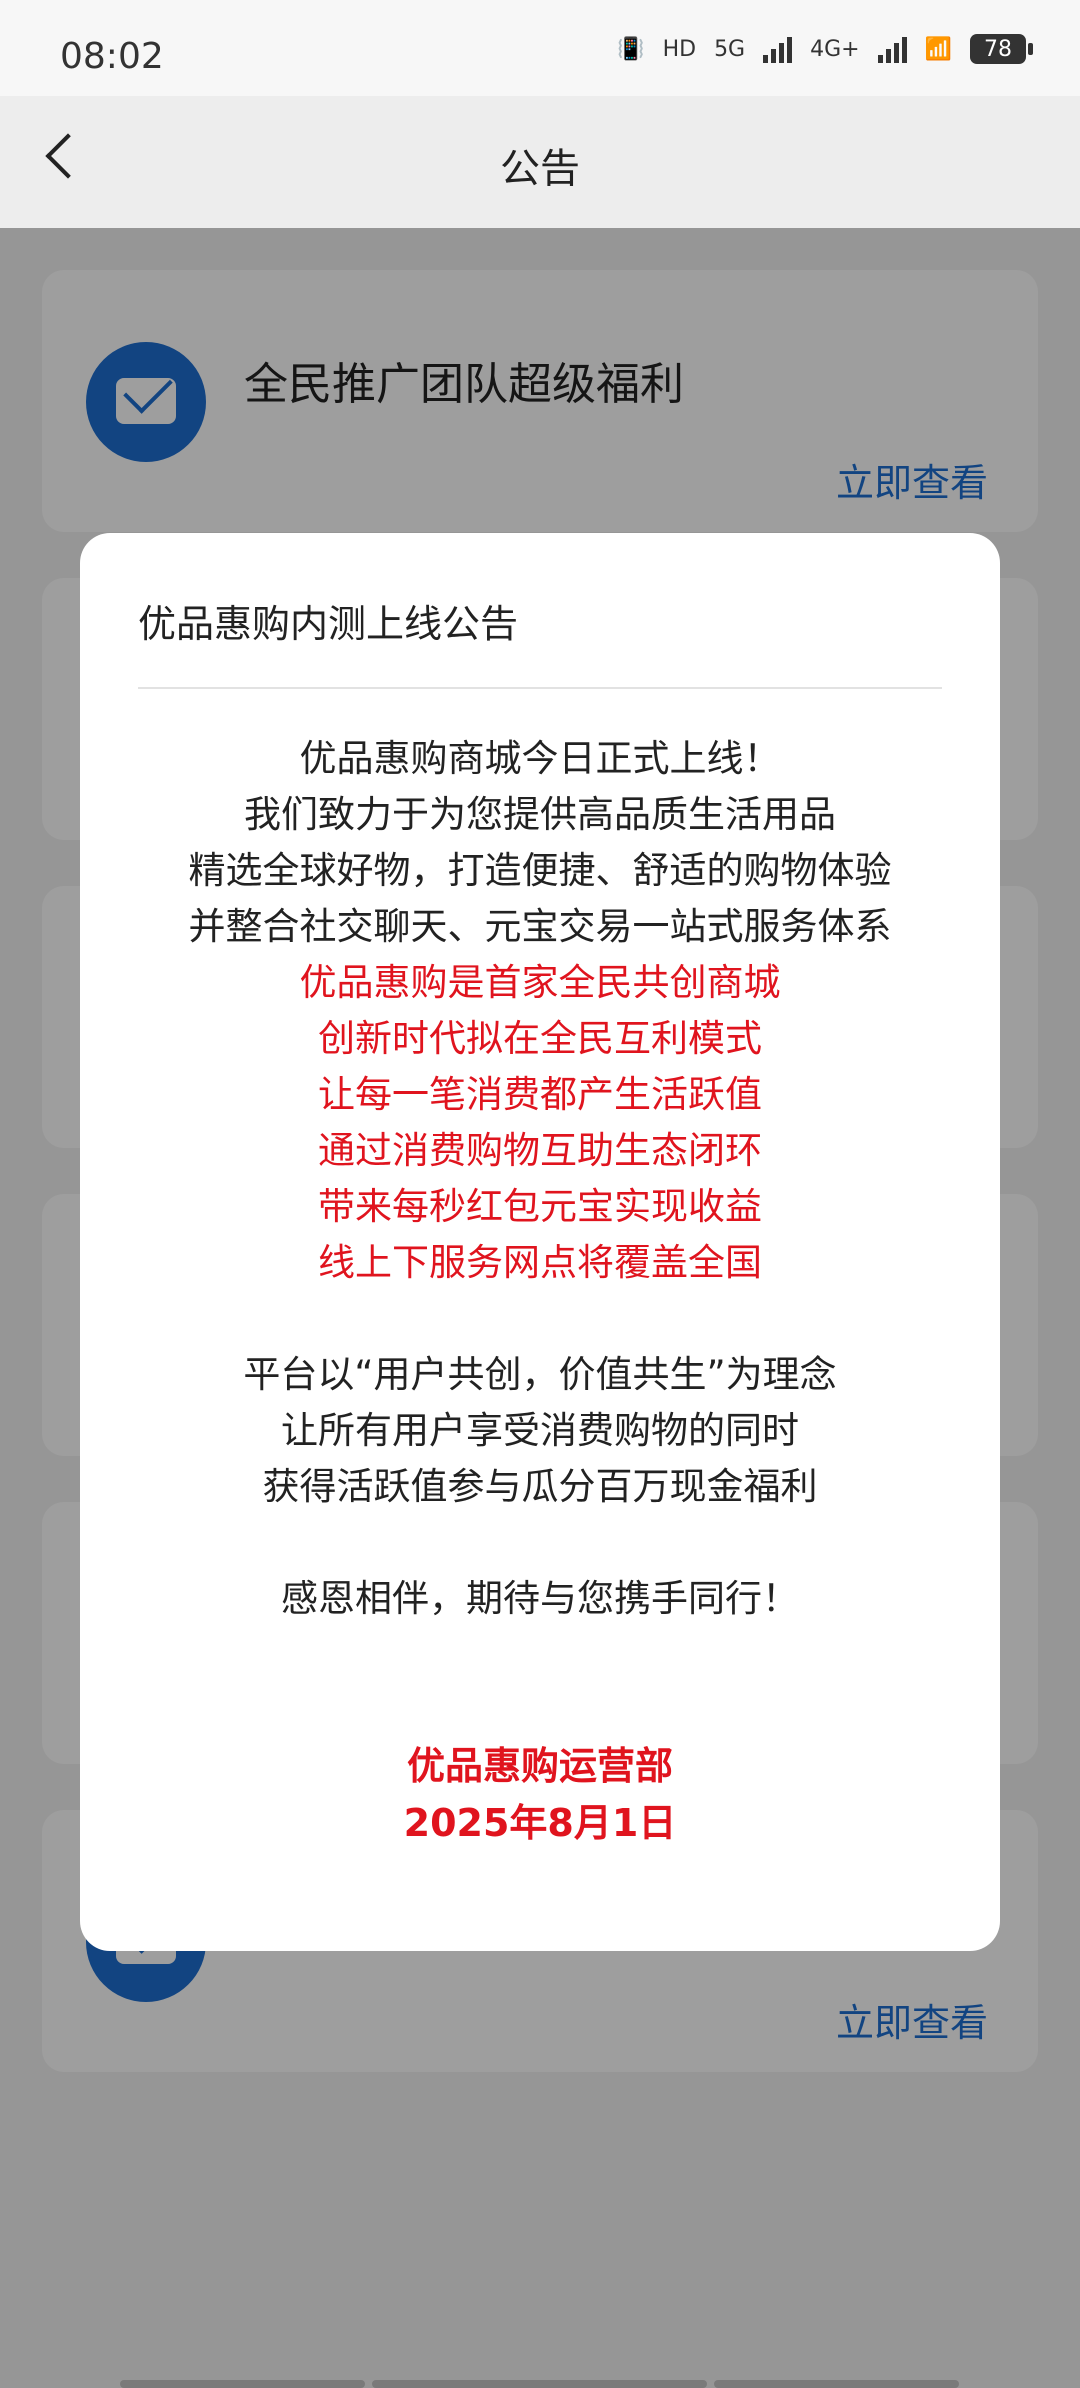 The width and height of the screenshot is (1080, 2388). What do you see at coordinates (540, 1262) in the screenshot?
I see `highlight-line: 线上下服务网点将覆盖全国` at bounding box center [540, 1262].